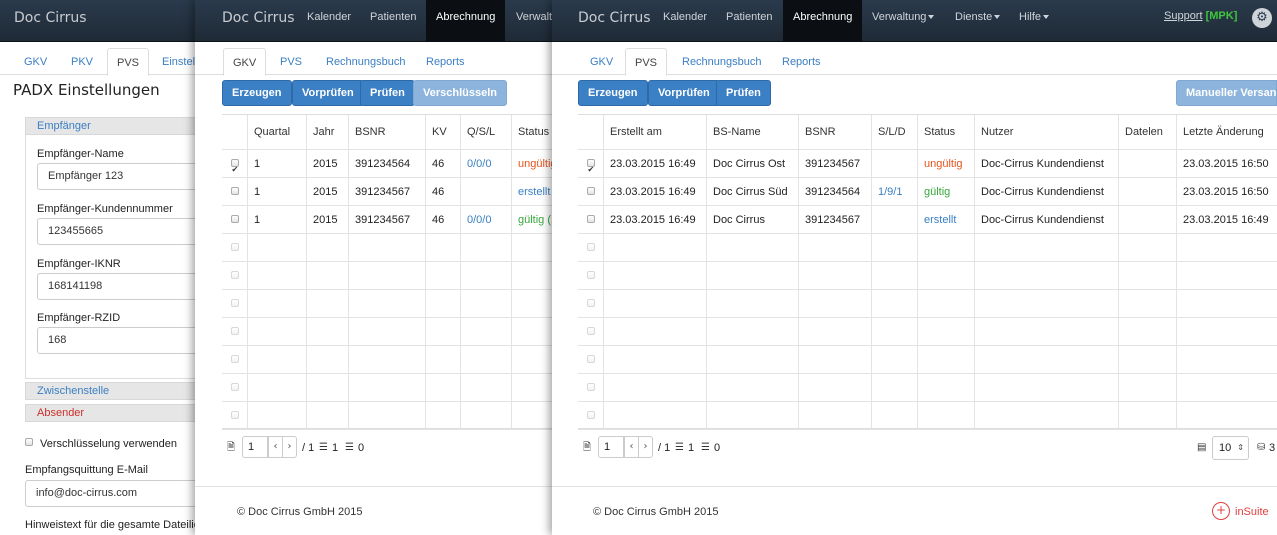 The width and height of the screenshot is (1277, 535). I want to click on page-size-select: 10 ⇕, so click(1230, 448).